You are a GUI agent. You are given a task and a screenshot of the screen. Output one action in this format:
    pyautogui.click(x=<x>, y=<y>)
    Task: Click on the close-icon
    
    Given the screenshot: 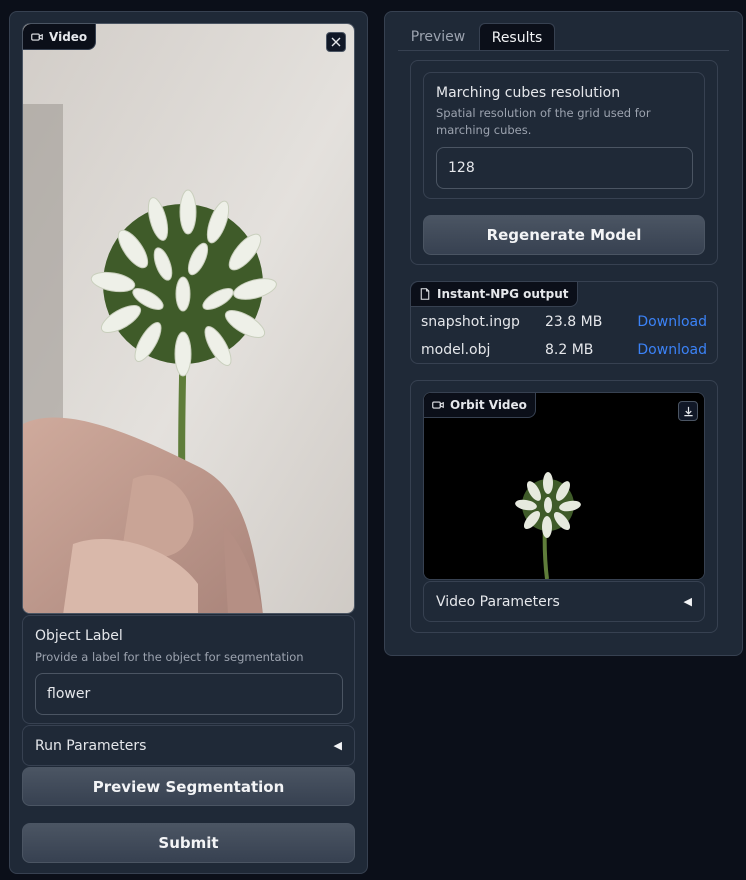 What is the action you would take?
    pyautogui.click(x=336, y=42)
    